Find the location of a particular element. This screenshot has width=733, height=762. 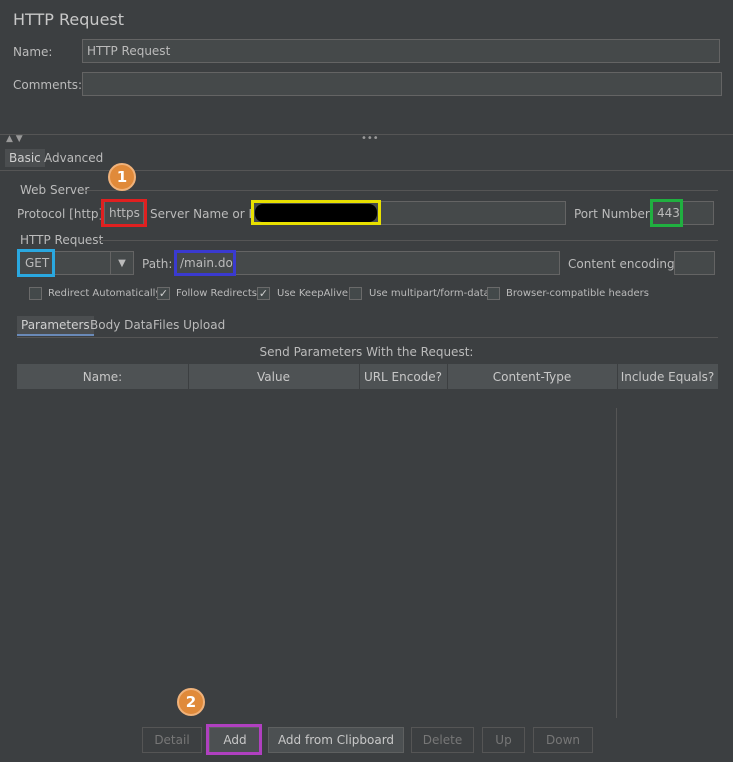

col-value: Value is located at coordinates (274, 376).